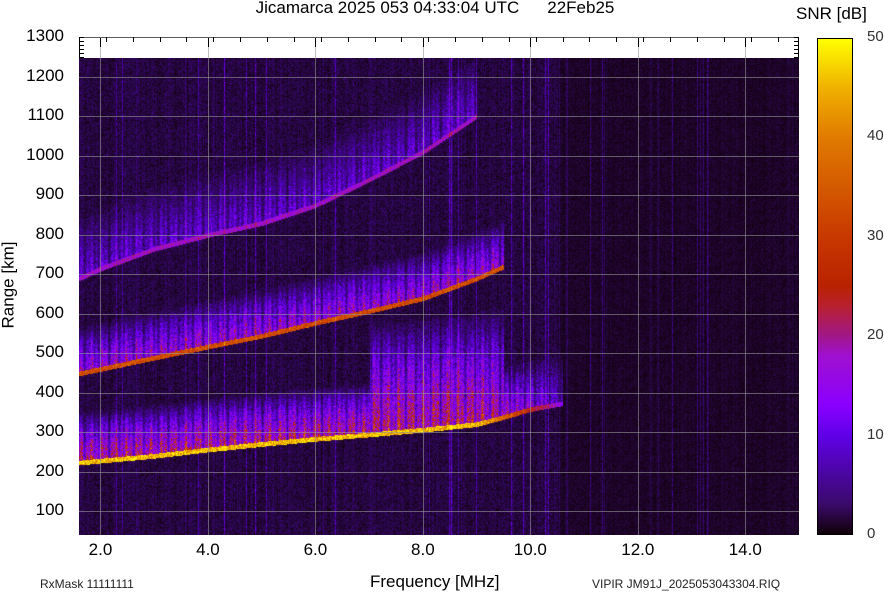 The width and height of the screenshot is (884, 595). What do you see at coordinates (49, 470) in the screenshot?
I see `y-tick-label: 200` at bounding box center [49, 470].